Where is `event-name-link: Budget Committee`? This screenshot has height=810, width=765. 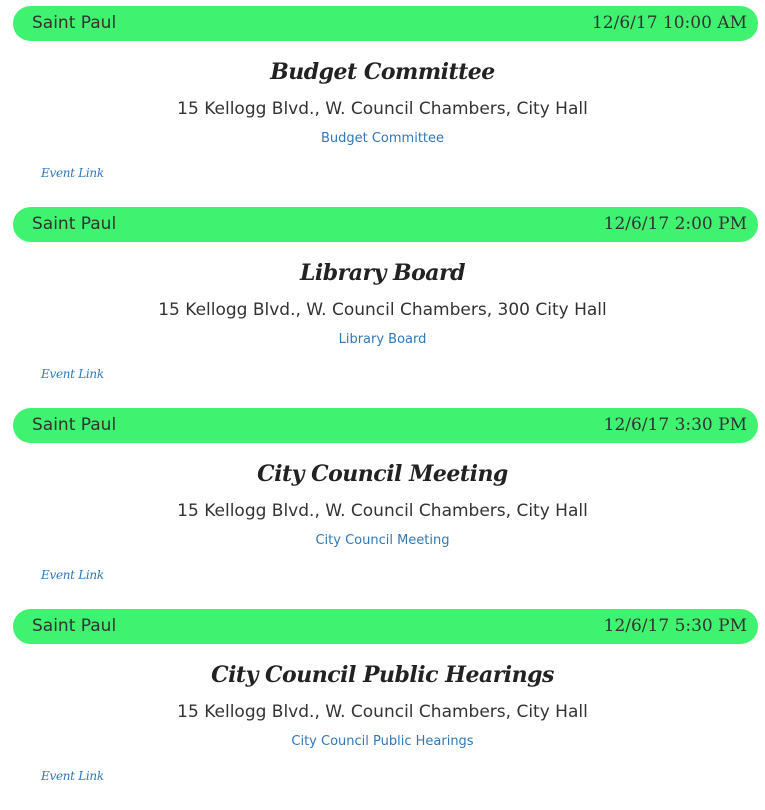
event-name-link: Budget Committee is located at coordinates (382, 138).